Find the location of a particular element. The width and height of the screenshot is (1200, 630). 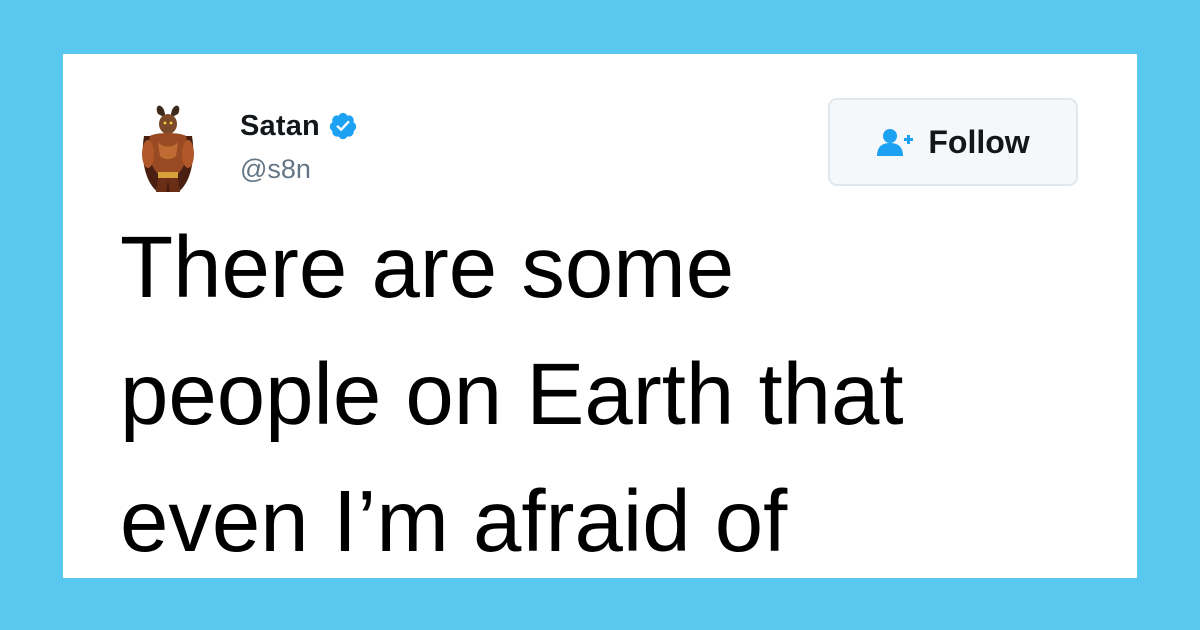

follow-button: Follow is located at coordinates (953, 142).